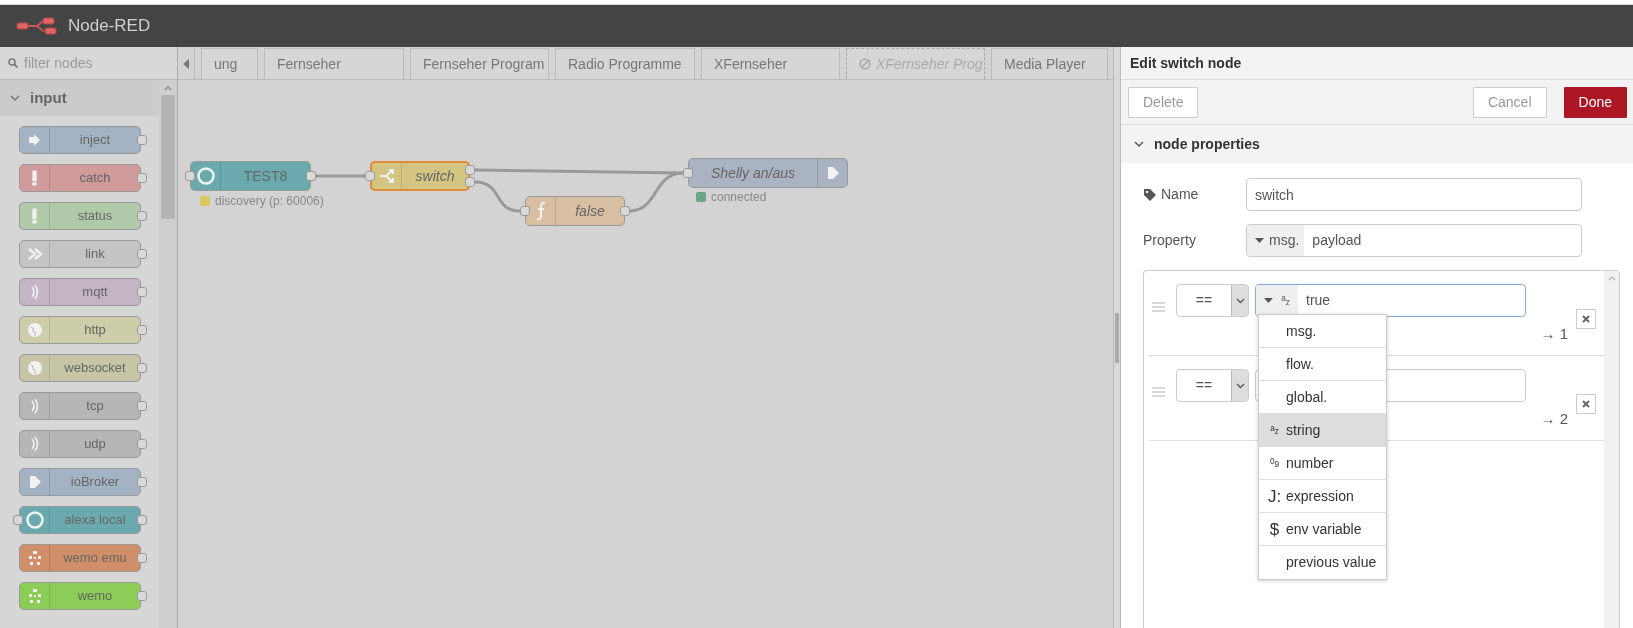 This screenshot has width=1633, height=628. What do you see at coordinates (109, 26) in the screenshot?
I see `app-title: Node-RED` at bounding box center [109, 26].